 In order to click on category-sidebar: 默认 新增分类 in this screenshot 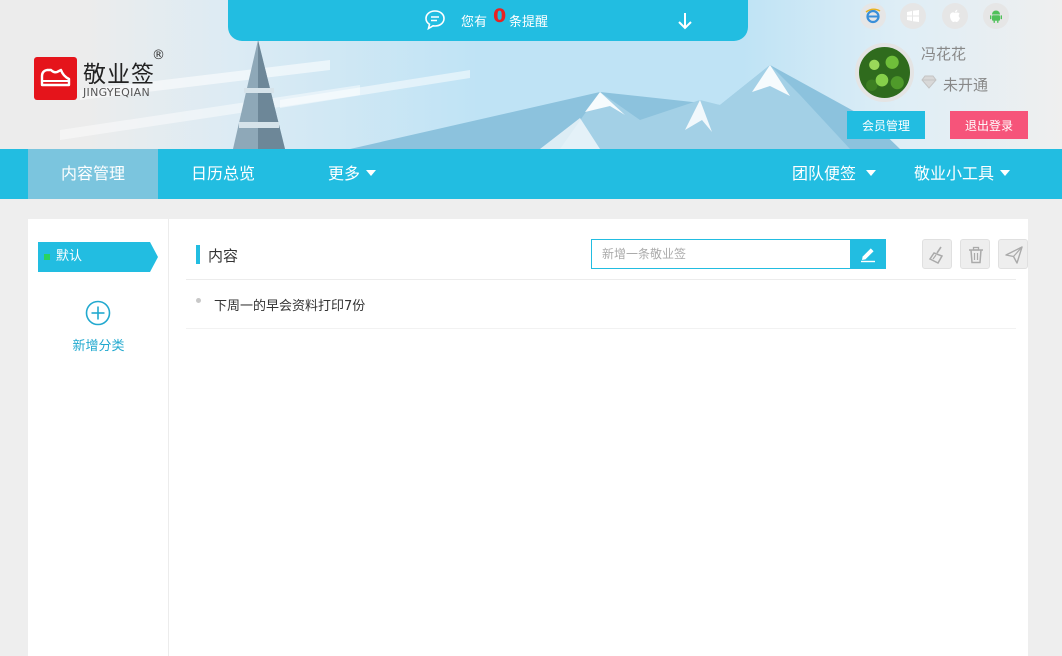, I will do `click(98, 437)`.